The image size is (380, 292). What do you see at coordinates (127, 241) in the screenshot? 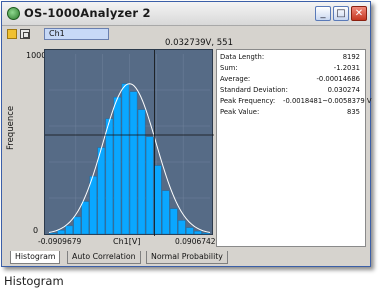
I see `x-axis-label: Ch1[V]` at bounding box center [127, 241].